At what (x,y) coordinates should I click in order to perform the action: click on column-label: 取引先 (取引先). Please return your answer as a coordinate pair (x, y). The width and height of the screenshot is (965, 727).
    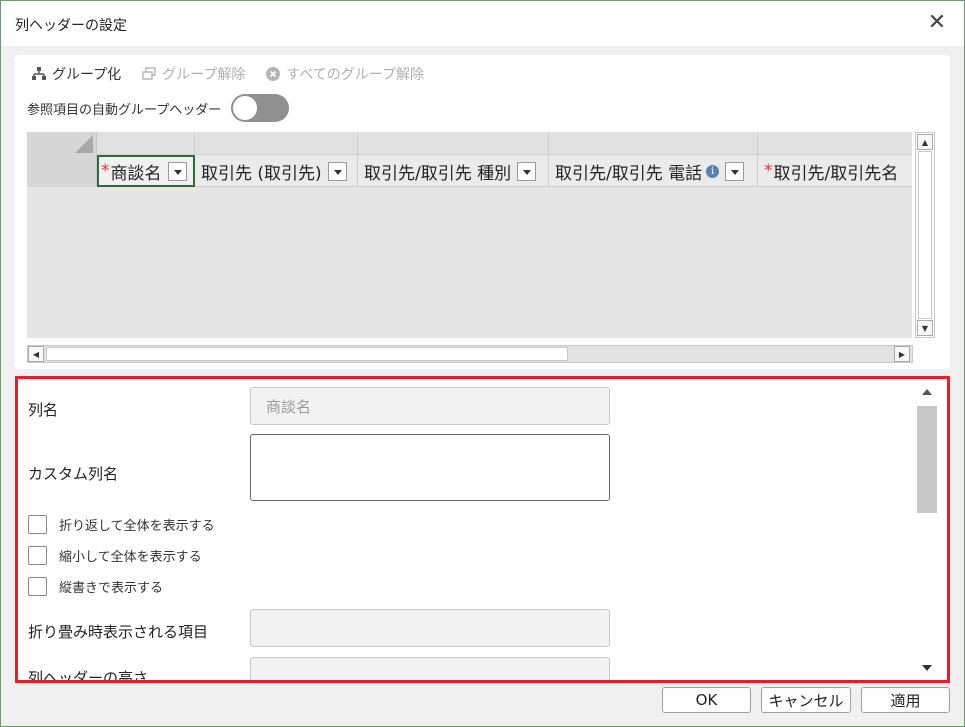
    Looking at the image, I should click on (261, 173).